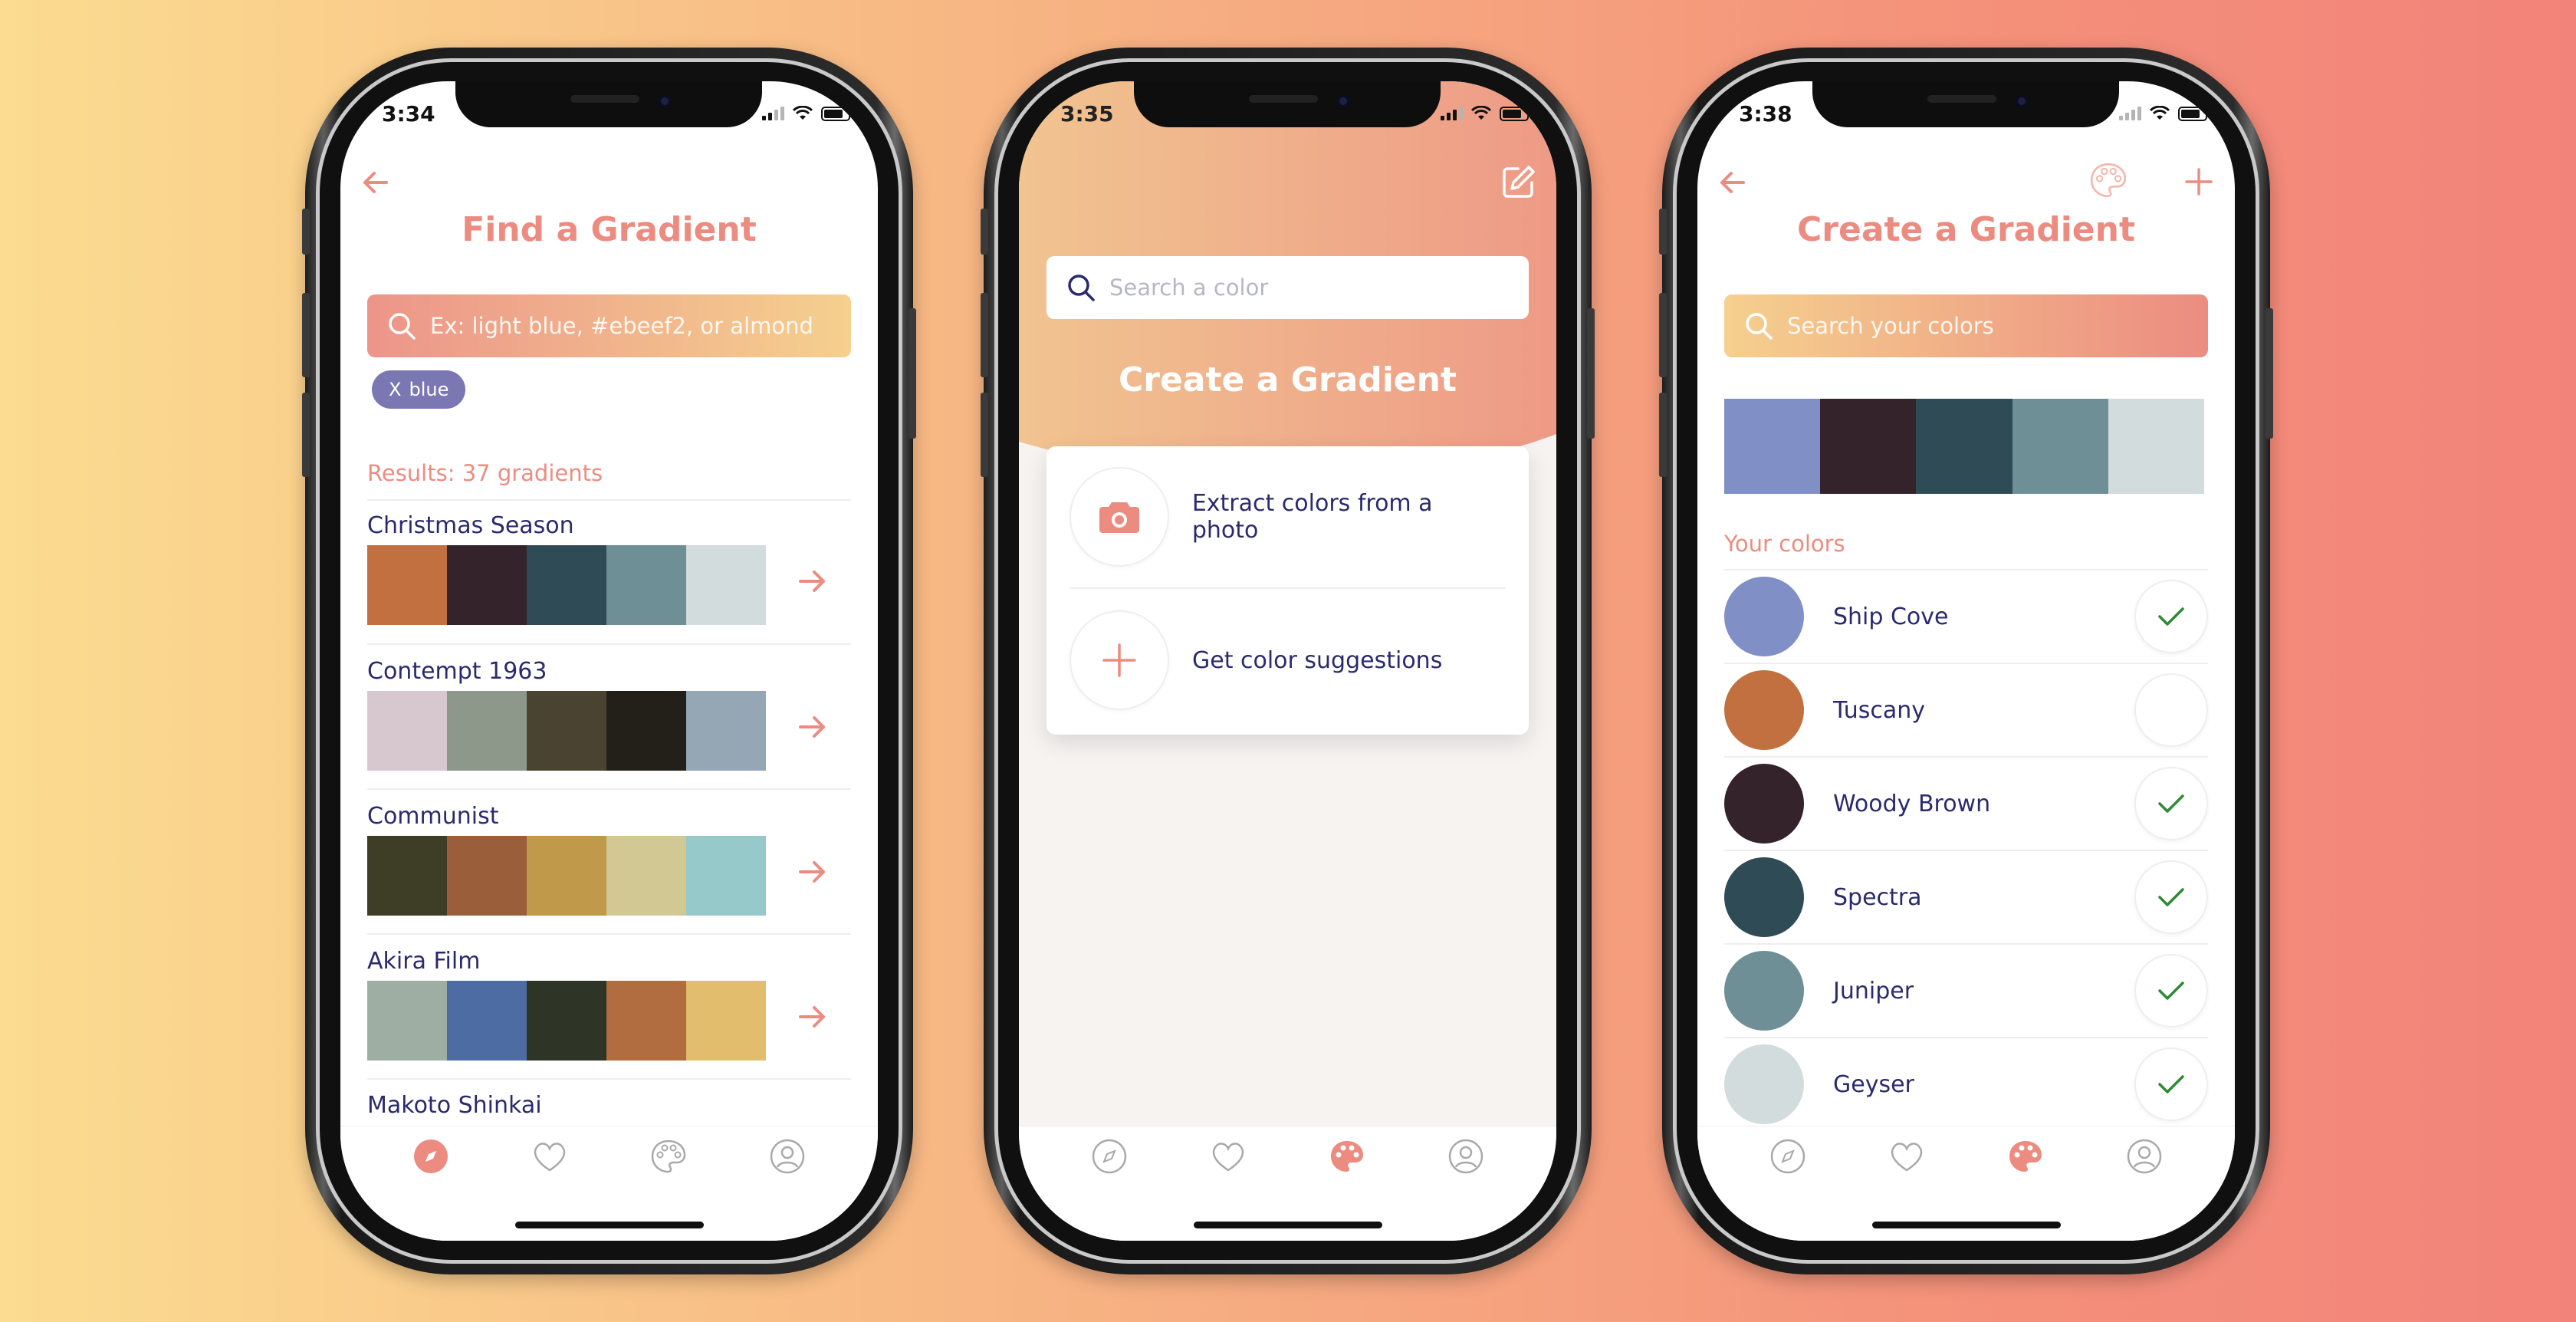  Describe the element at coordinates (1880, 710) in the screenshot. I see `color-name: Tuscany` at that location.